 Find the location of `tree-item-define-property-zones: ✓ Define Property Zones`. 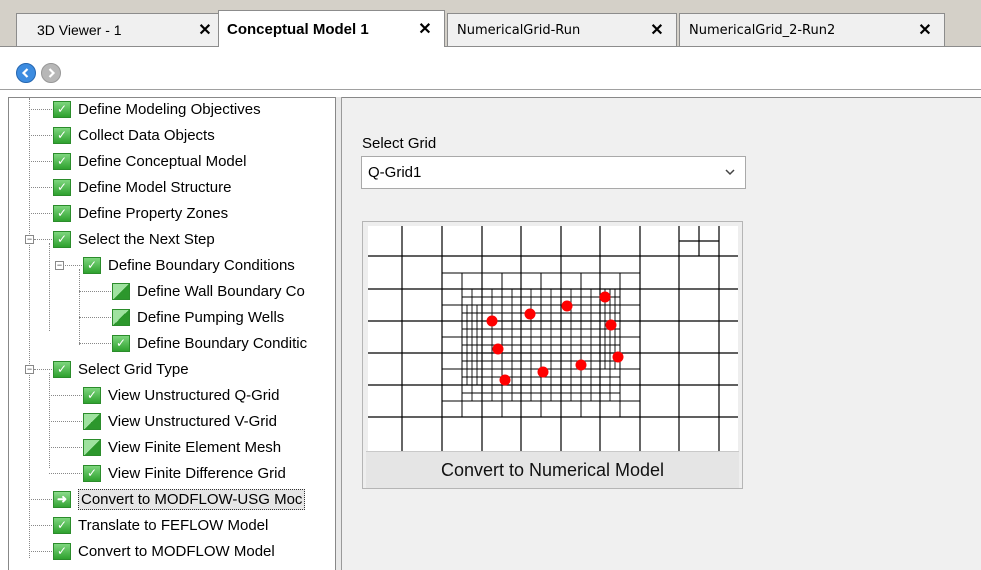

tree-item-define-property-zones: ✓ Define Property Zones is located at coordinates (140, 213).